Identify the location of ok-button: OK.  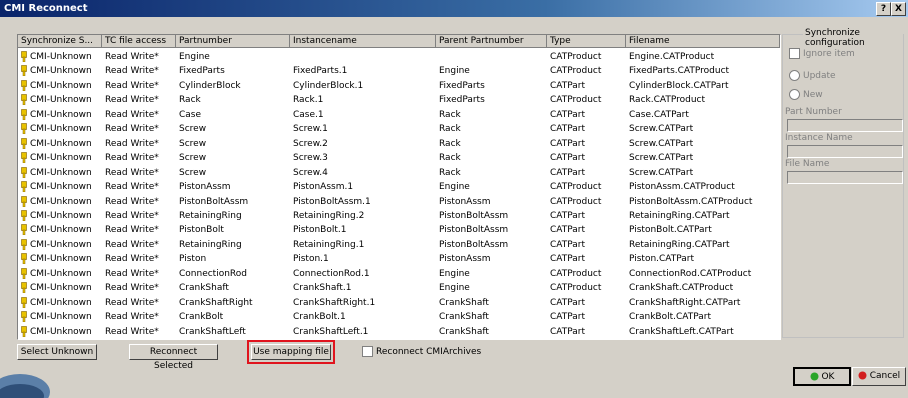
(822, 376).